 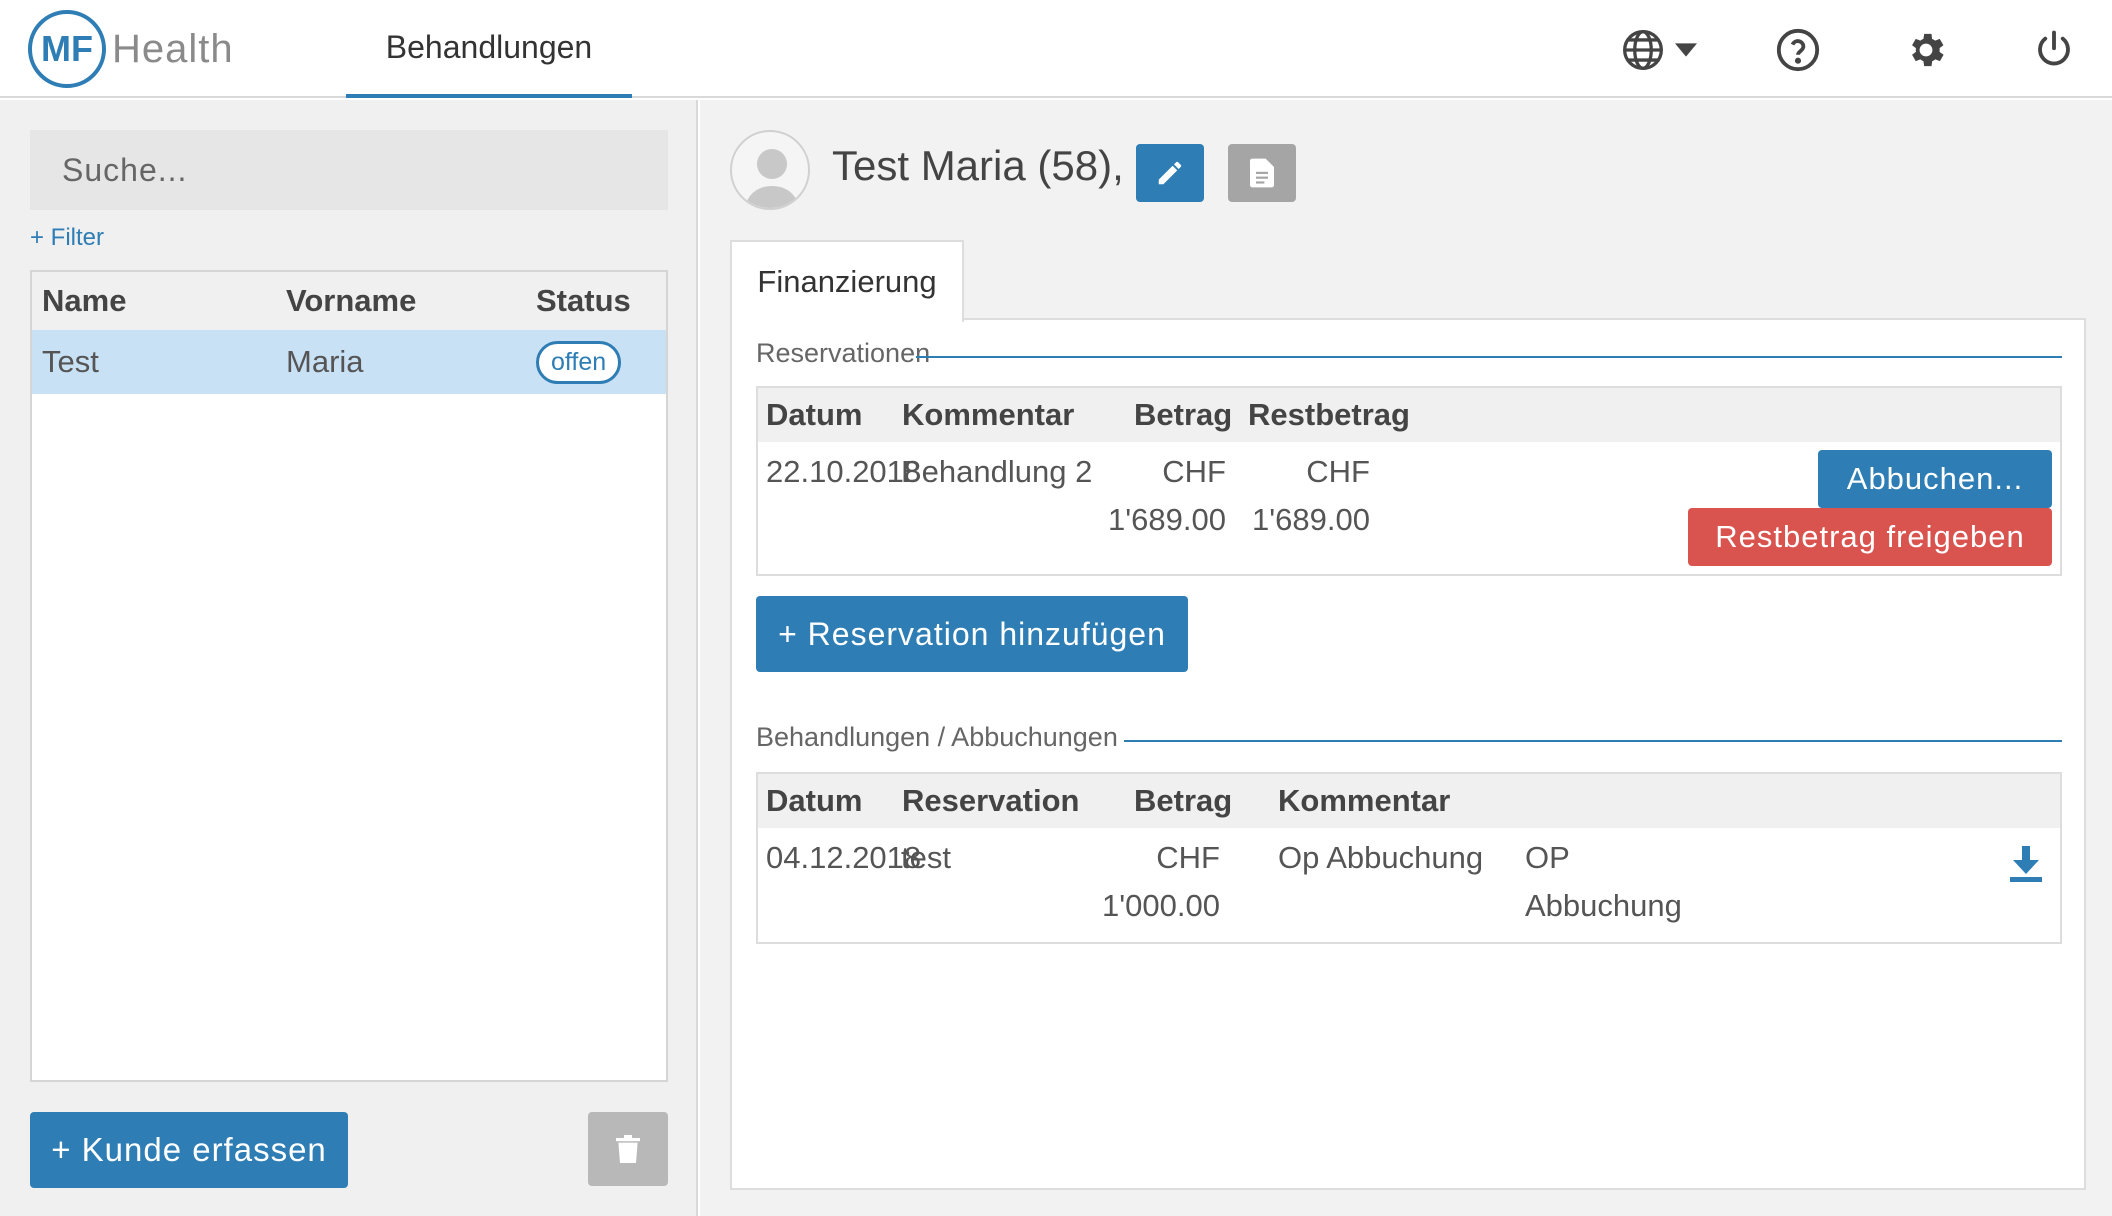 I want to click on app-logo: MF Health, so click(x=131, y=49).